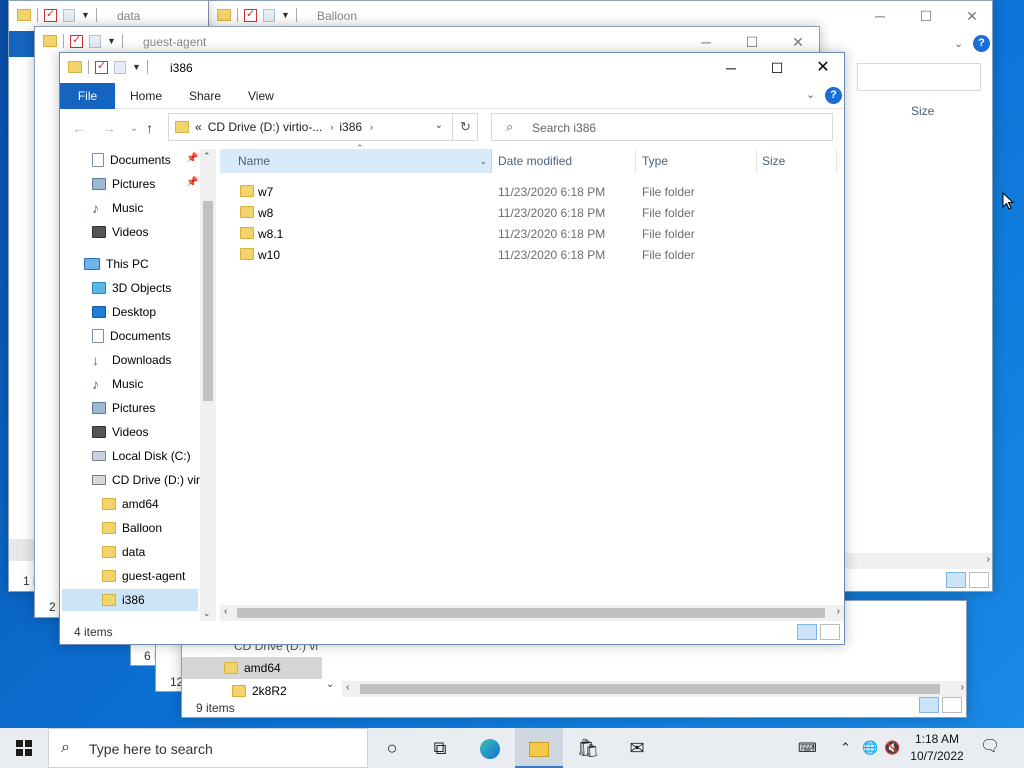 Image resolution: width=1024 pixels, height=768 pixels. I want to click on nav-item-balloon: Balloon, so click(132, 528).